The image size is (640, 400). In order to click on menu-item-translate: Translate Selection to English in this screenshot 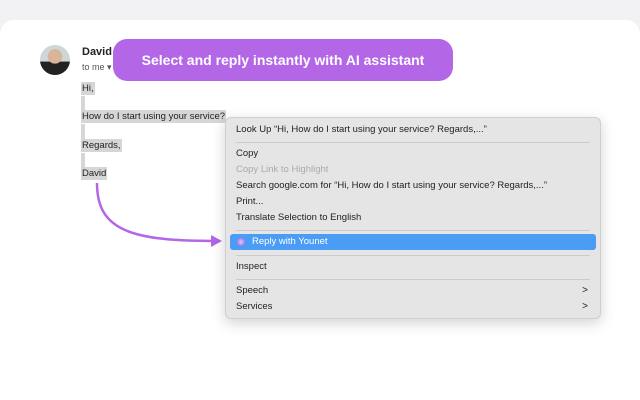, I will do `click(413, 218)`.